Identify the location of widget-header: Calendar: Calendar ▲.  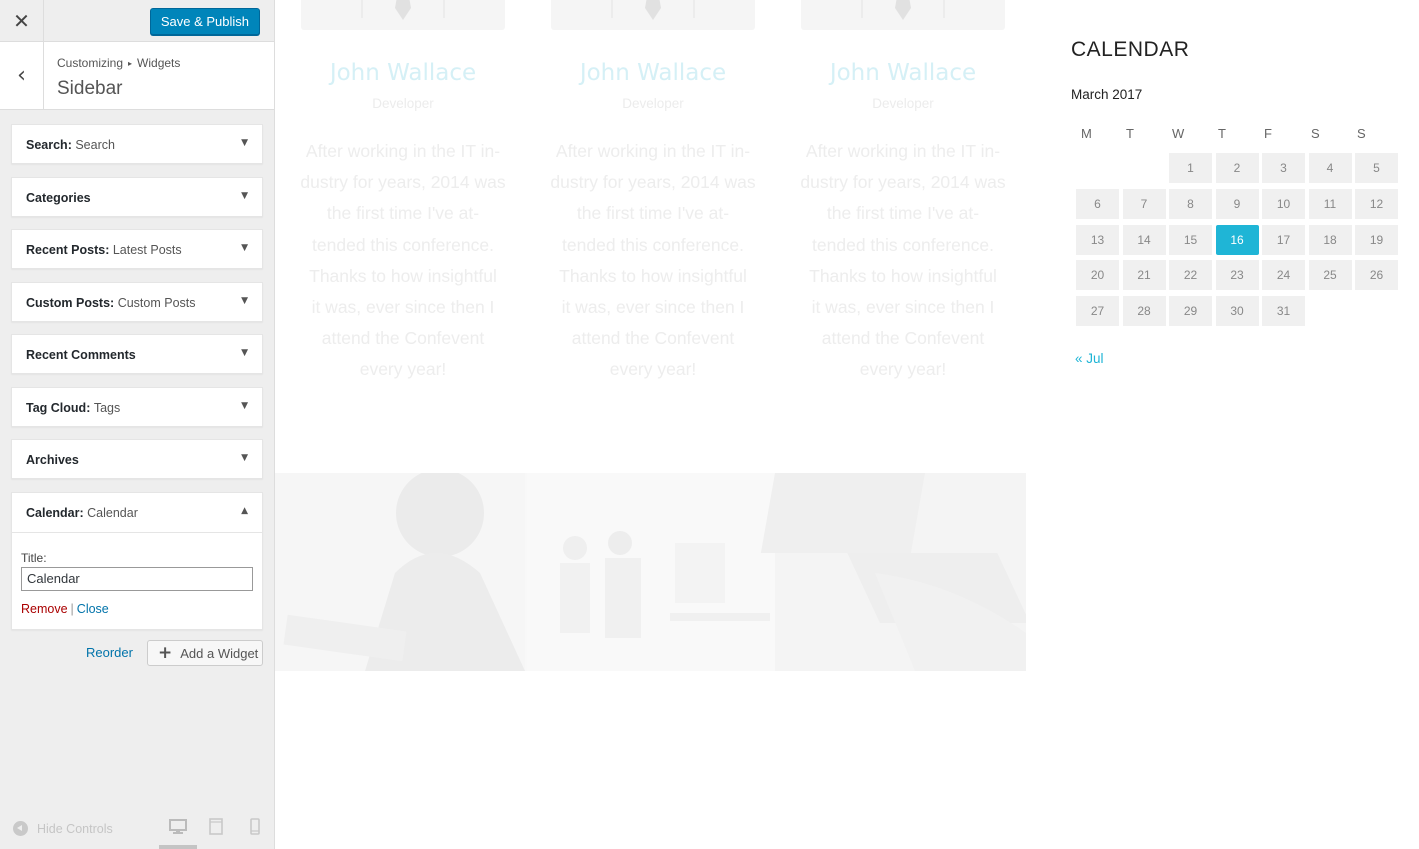
(137, 513).